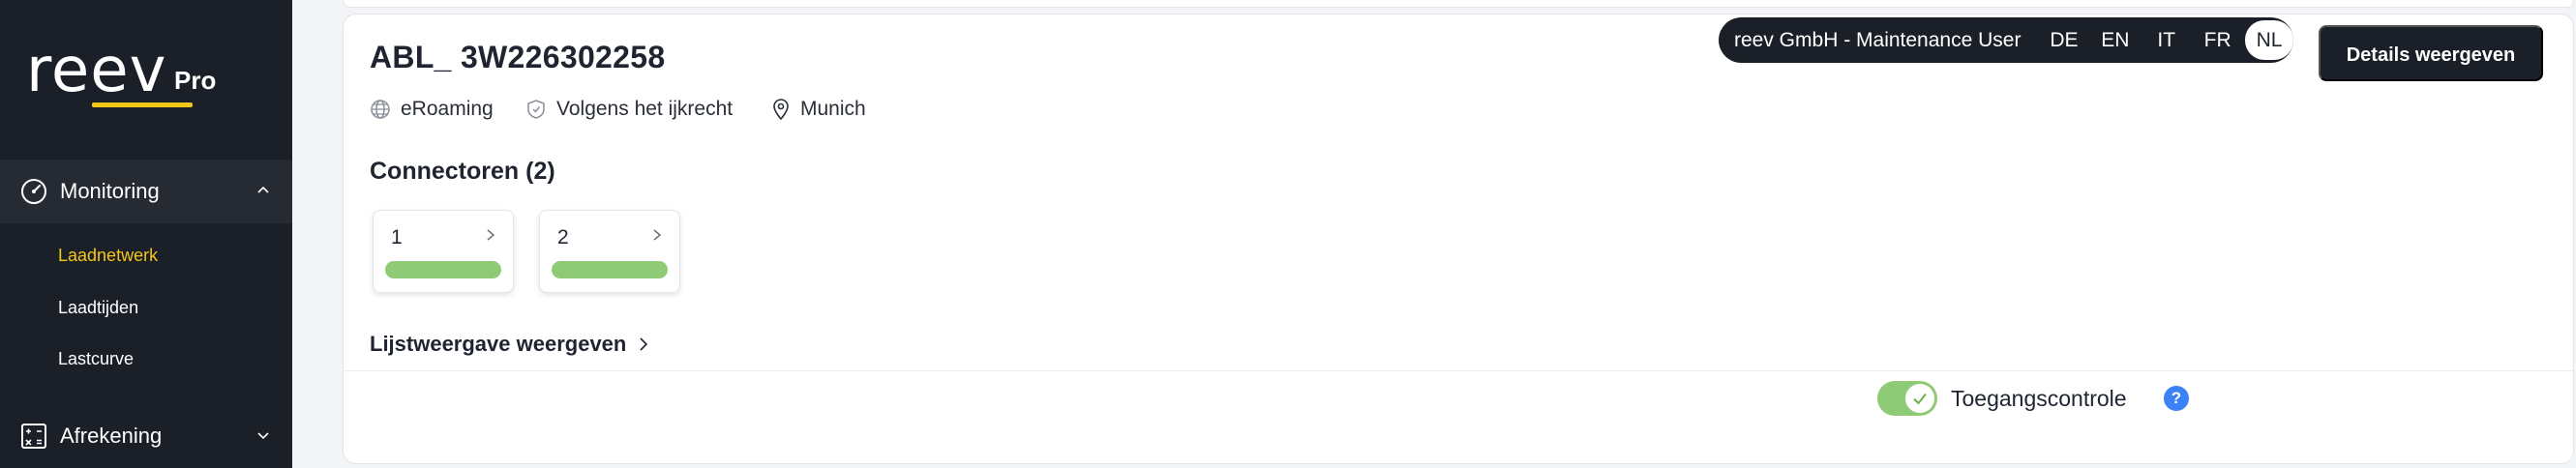  I want to click on meta-ijkrecht: Volgens het ijkrecht, so click(629, 110).